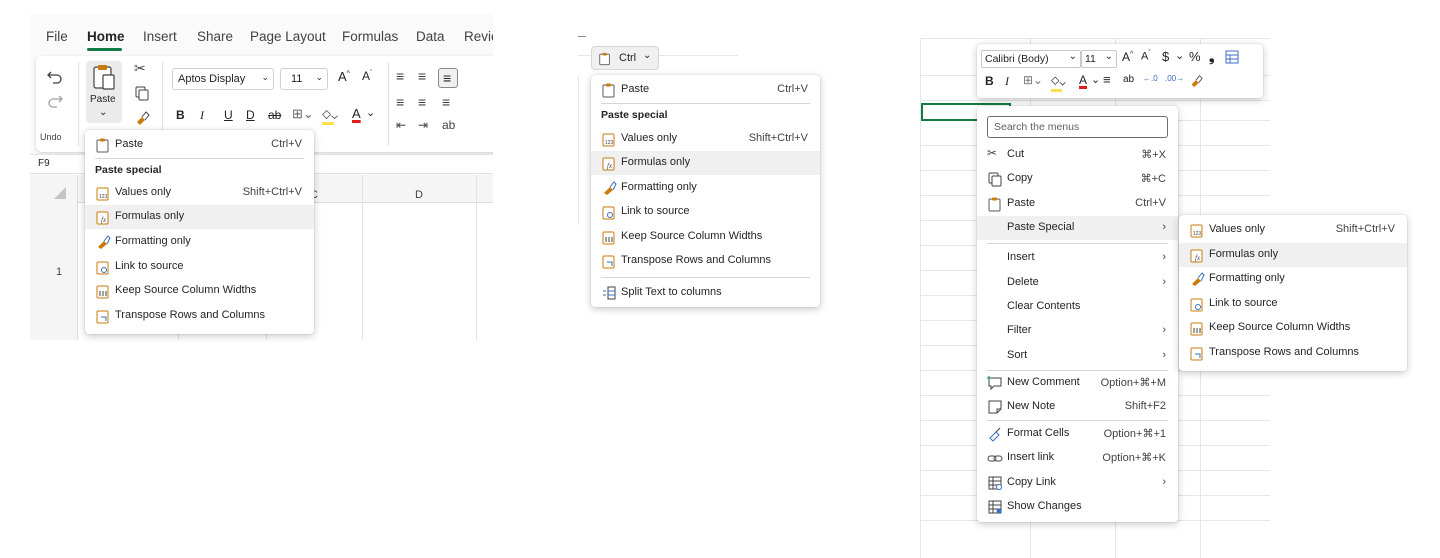 This screenshot has width=1440, height=558. Describe the element at coordinates (478, 36) in the screenshot. I see `tab-review: Revie` at that location.